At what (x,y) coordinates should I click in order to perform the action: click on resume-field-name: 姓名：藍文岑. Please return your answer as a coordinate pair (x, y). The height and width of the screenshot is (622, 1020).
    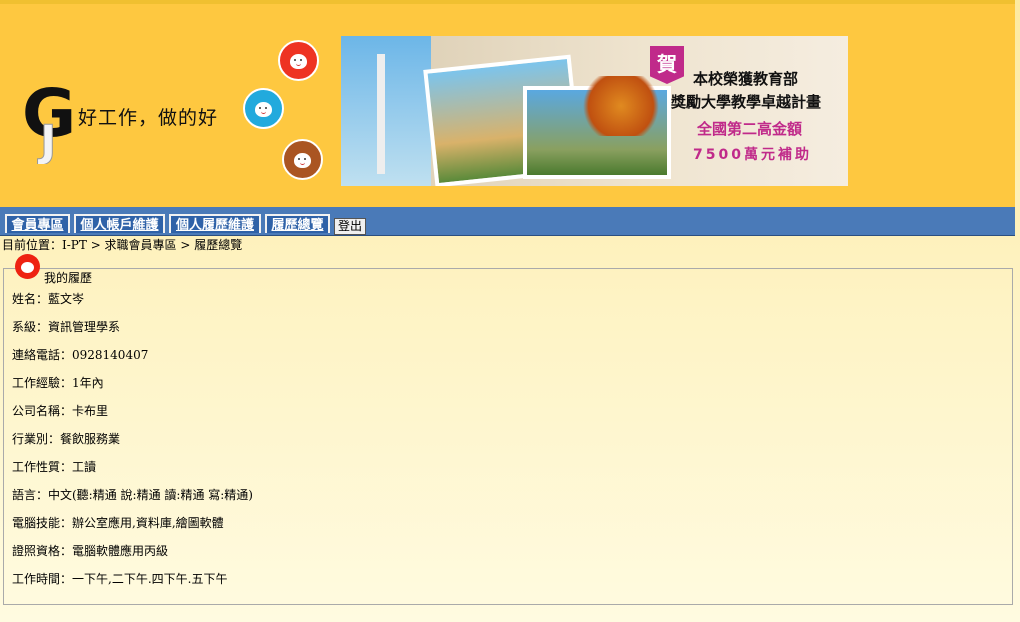
    Looking at the image, I should click on (48, 299).